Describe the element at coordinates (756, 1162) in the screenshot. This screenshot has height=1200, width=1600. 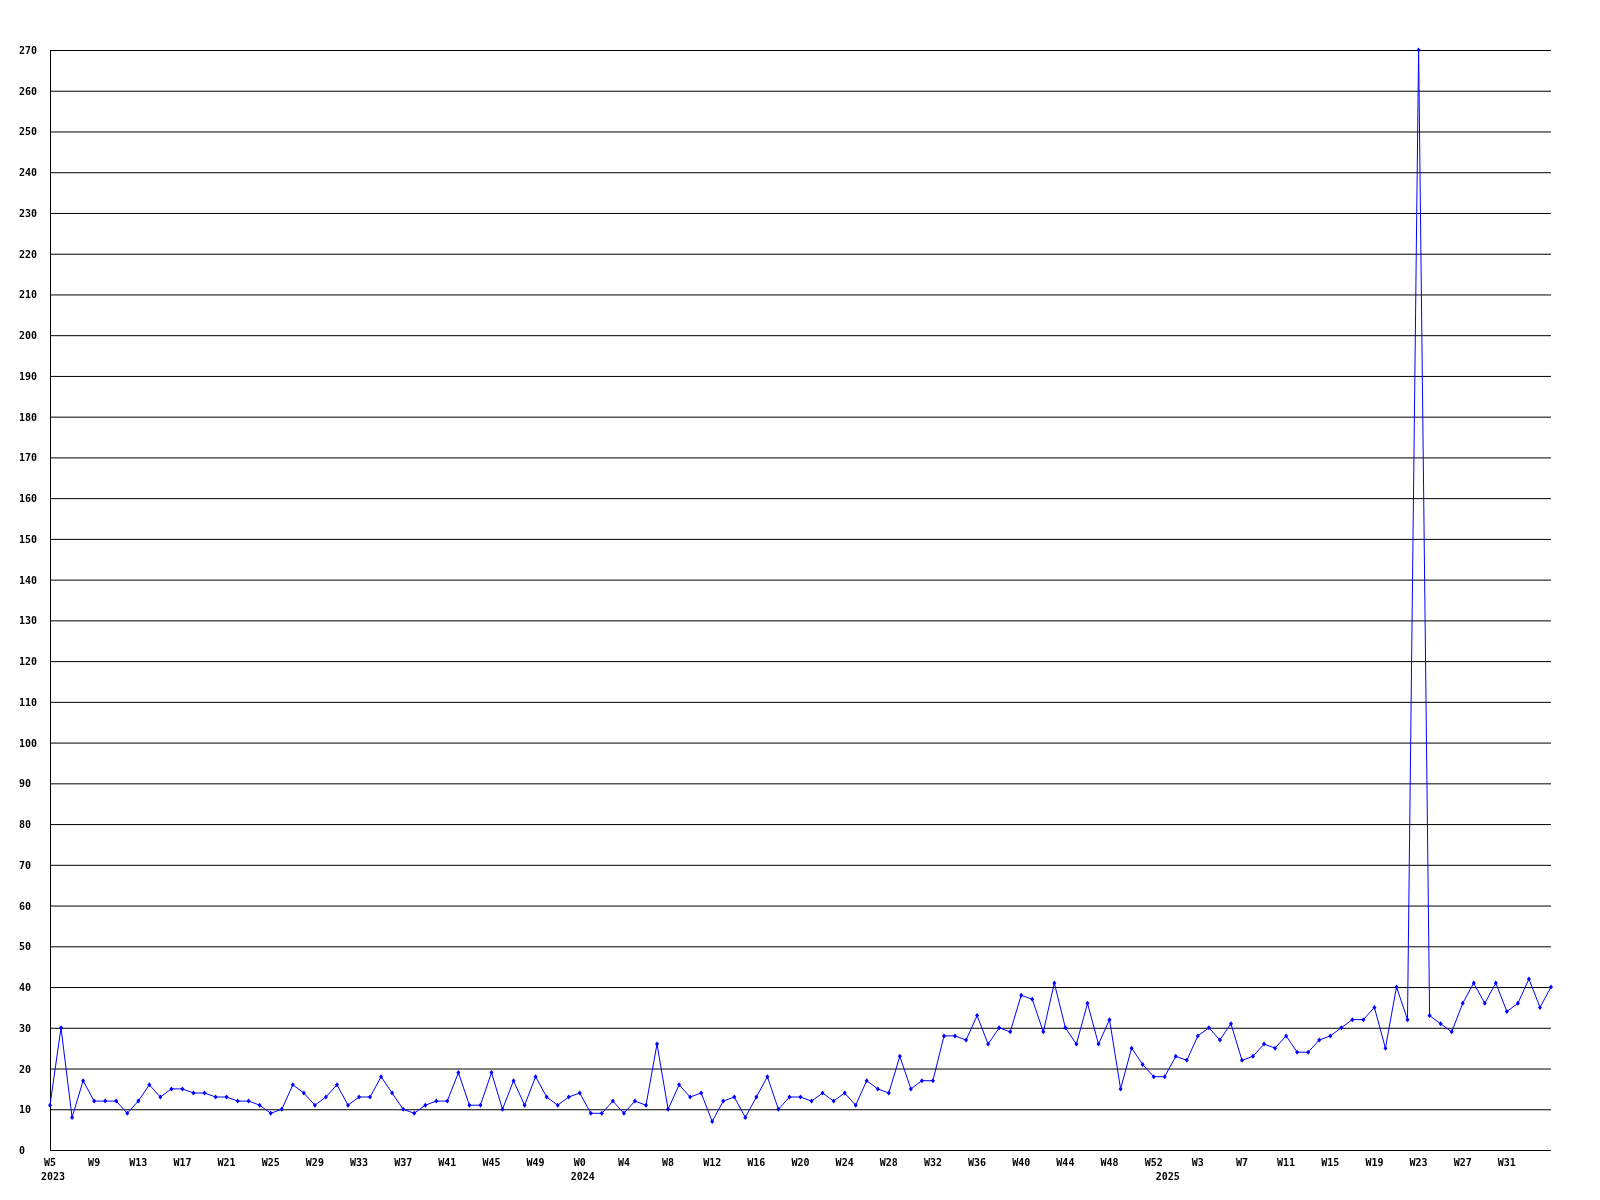
I see `x-axis-label: W16` at that location.